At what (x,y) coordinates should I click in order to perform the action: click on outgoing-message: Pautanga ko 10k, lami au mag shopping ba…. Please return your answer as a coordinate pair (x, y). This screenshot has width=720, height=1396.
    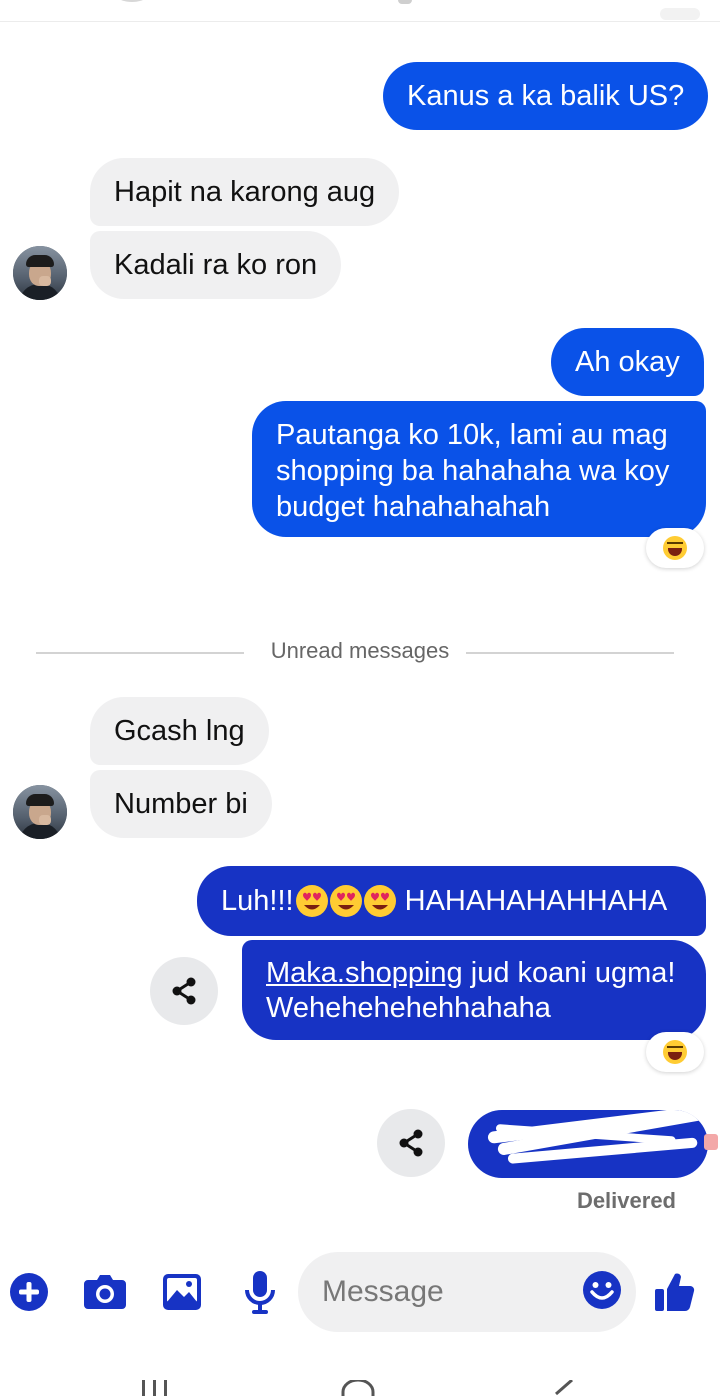
    Looking at the image, I should click on (479, 469).